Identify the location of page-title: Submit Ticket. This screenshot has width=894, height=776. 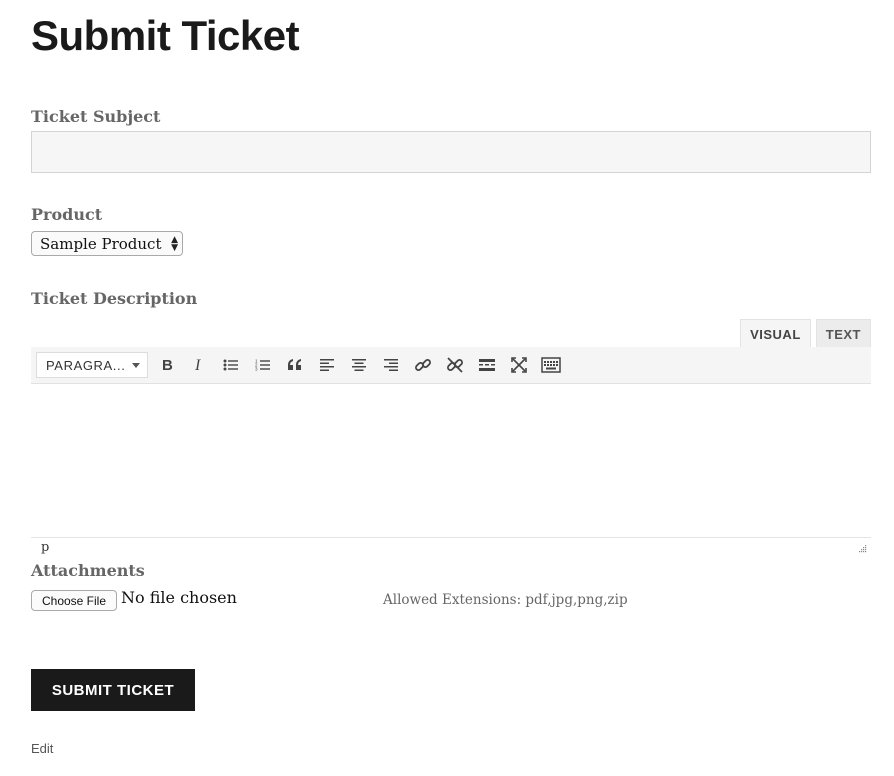
(165, 35).